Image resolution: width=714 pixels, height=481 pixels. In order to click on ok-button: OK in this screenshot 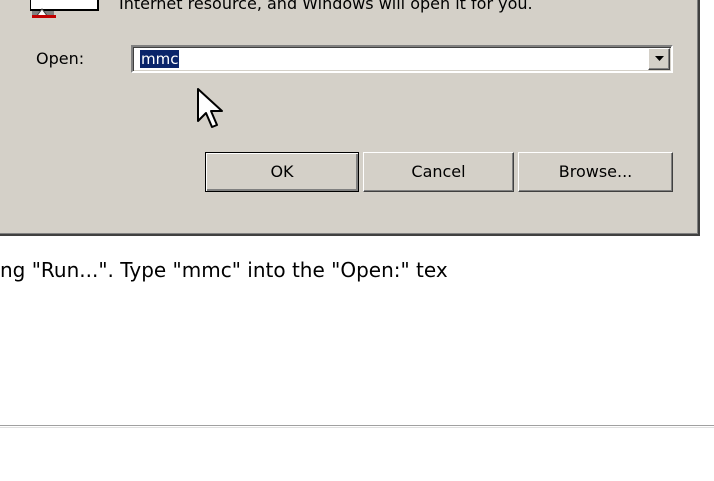, I will do `click(282, 172)`.